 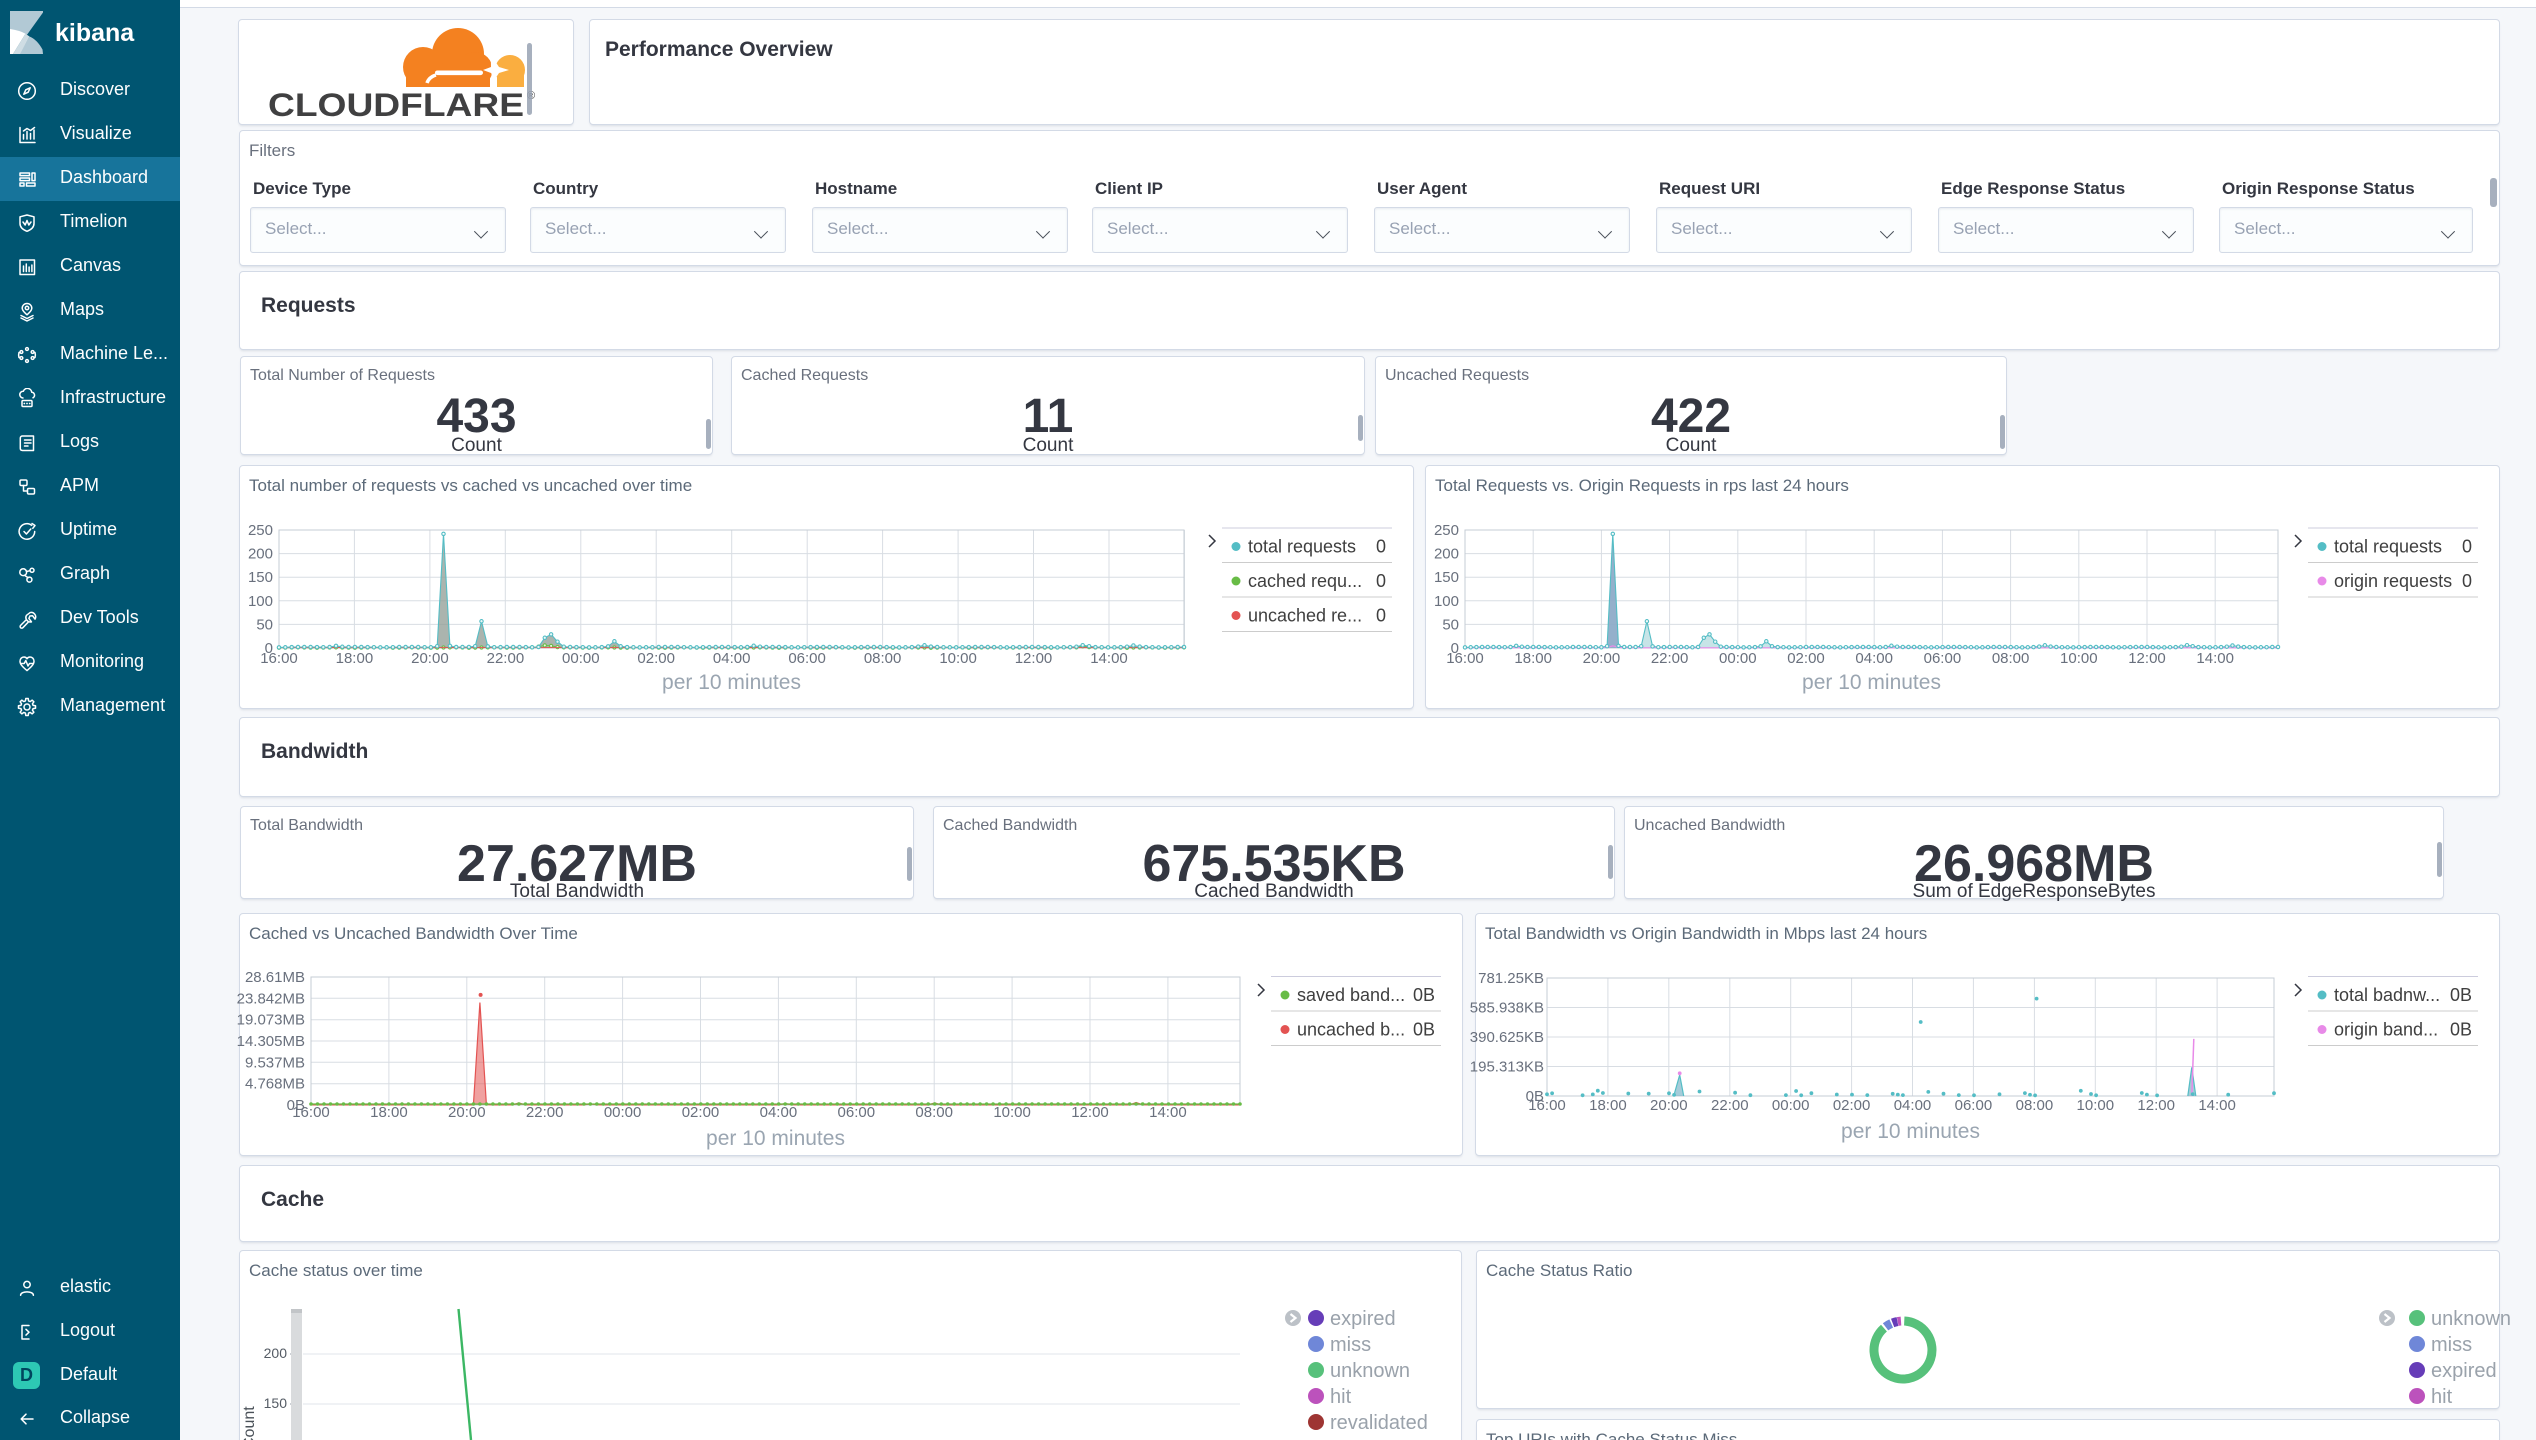 What do you see at coordinates (396, 105) in the screenshot?
I see `svg-text: CLOUDFLARE` at bounding box center [396, 105].